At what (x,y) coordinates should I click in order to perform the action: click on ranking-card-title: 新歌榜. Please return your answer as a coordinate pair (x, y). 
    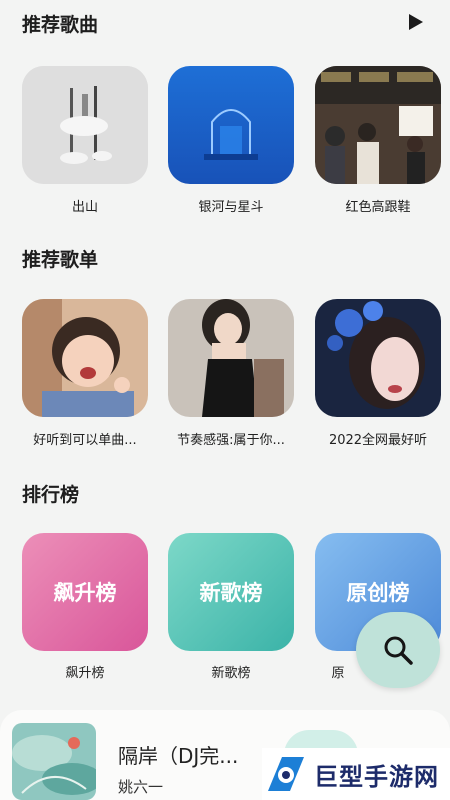
    Looking at the image, I should click on (231, 593).